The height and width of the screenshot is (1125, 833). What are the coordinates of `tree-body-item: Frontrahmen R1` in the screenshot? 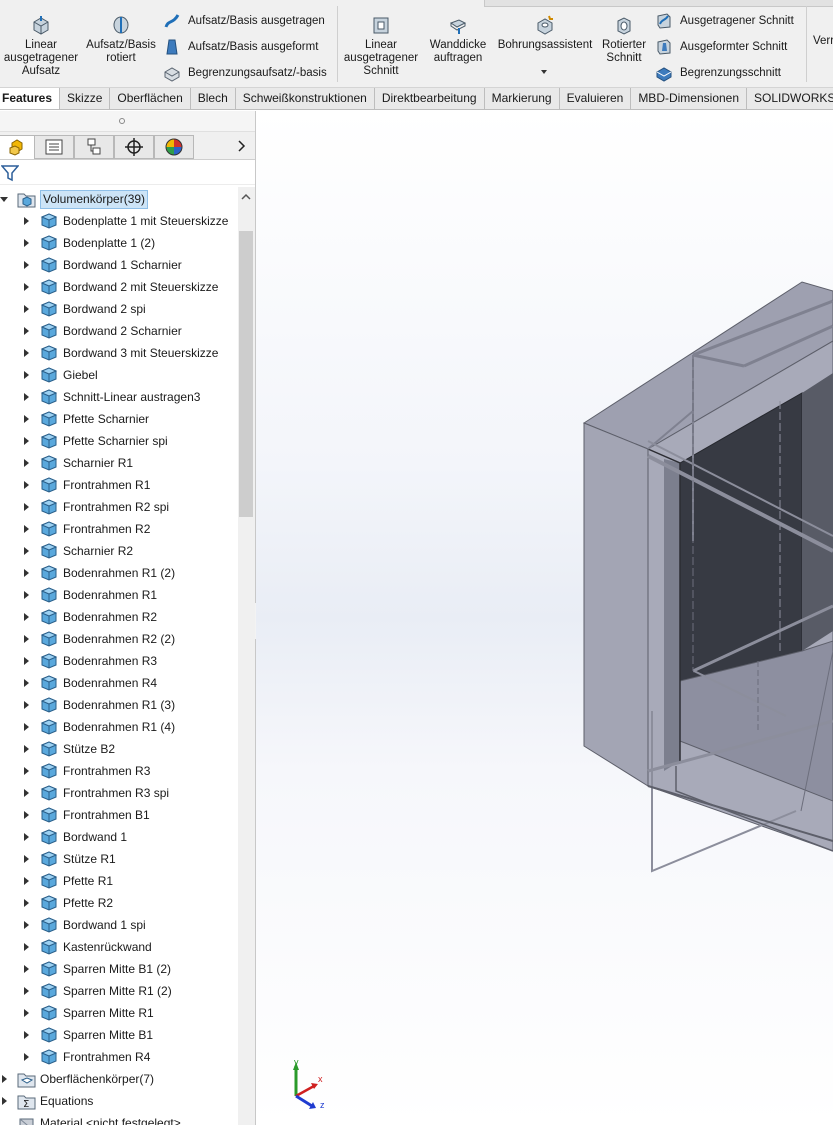 It's located at (86, 485).